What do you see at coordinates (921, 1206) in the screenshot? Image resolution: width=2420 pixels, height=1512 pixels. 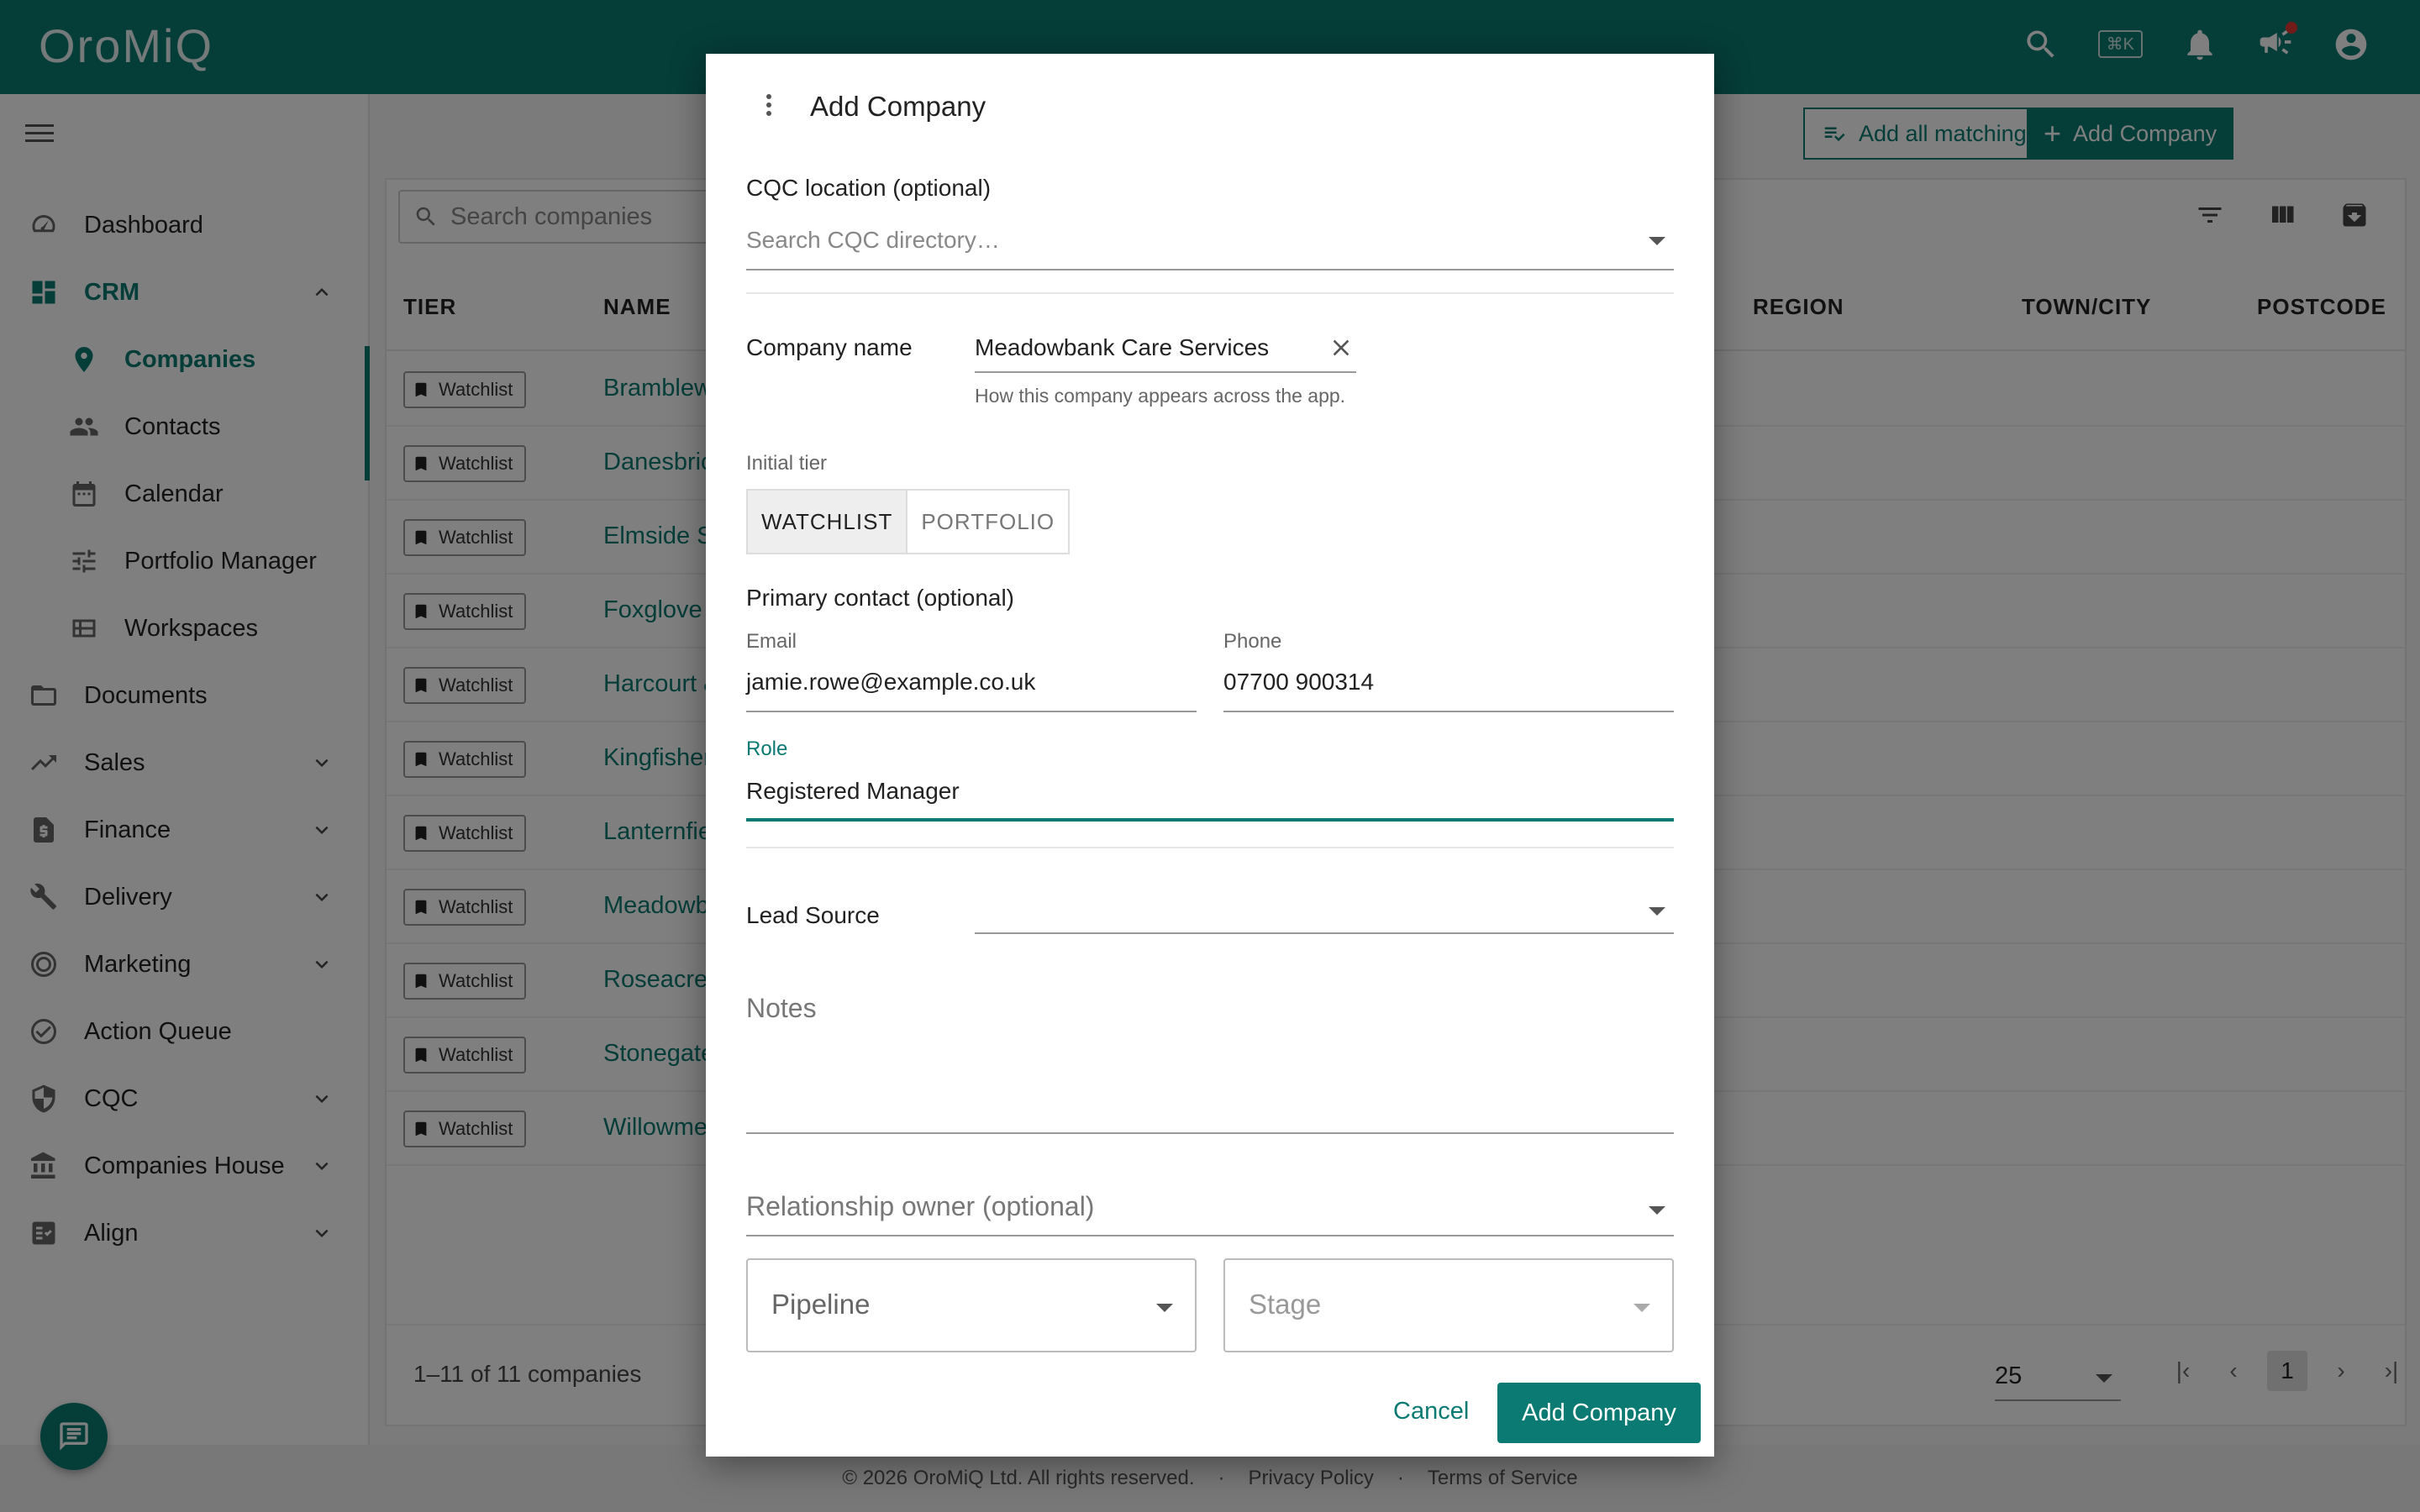 I see `relationship-owner-placeholder: Relationship owner (optional)` at bounding box center [921, 1206].